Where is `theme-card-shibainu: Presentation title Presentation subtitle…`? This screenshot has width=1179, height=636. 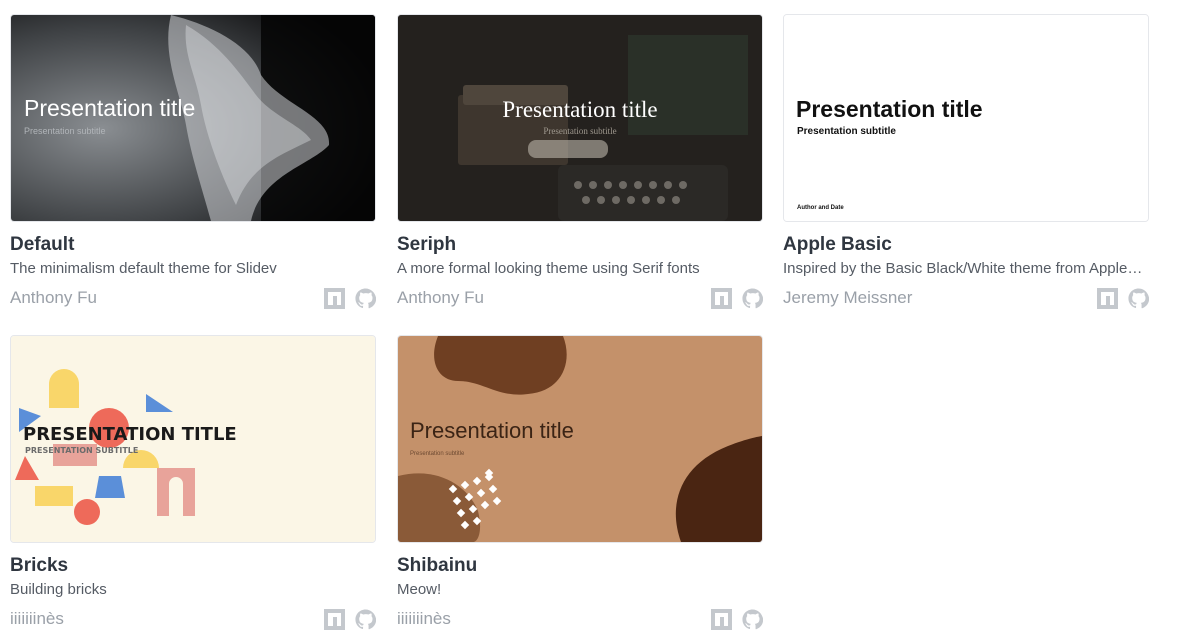
theme-card-shibainu: Presentation title Presentation subtitle… is located at coordinates (580, 483).